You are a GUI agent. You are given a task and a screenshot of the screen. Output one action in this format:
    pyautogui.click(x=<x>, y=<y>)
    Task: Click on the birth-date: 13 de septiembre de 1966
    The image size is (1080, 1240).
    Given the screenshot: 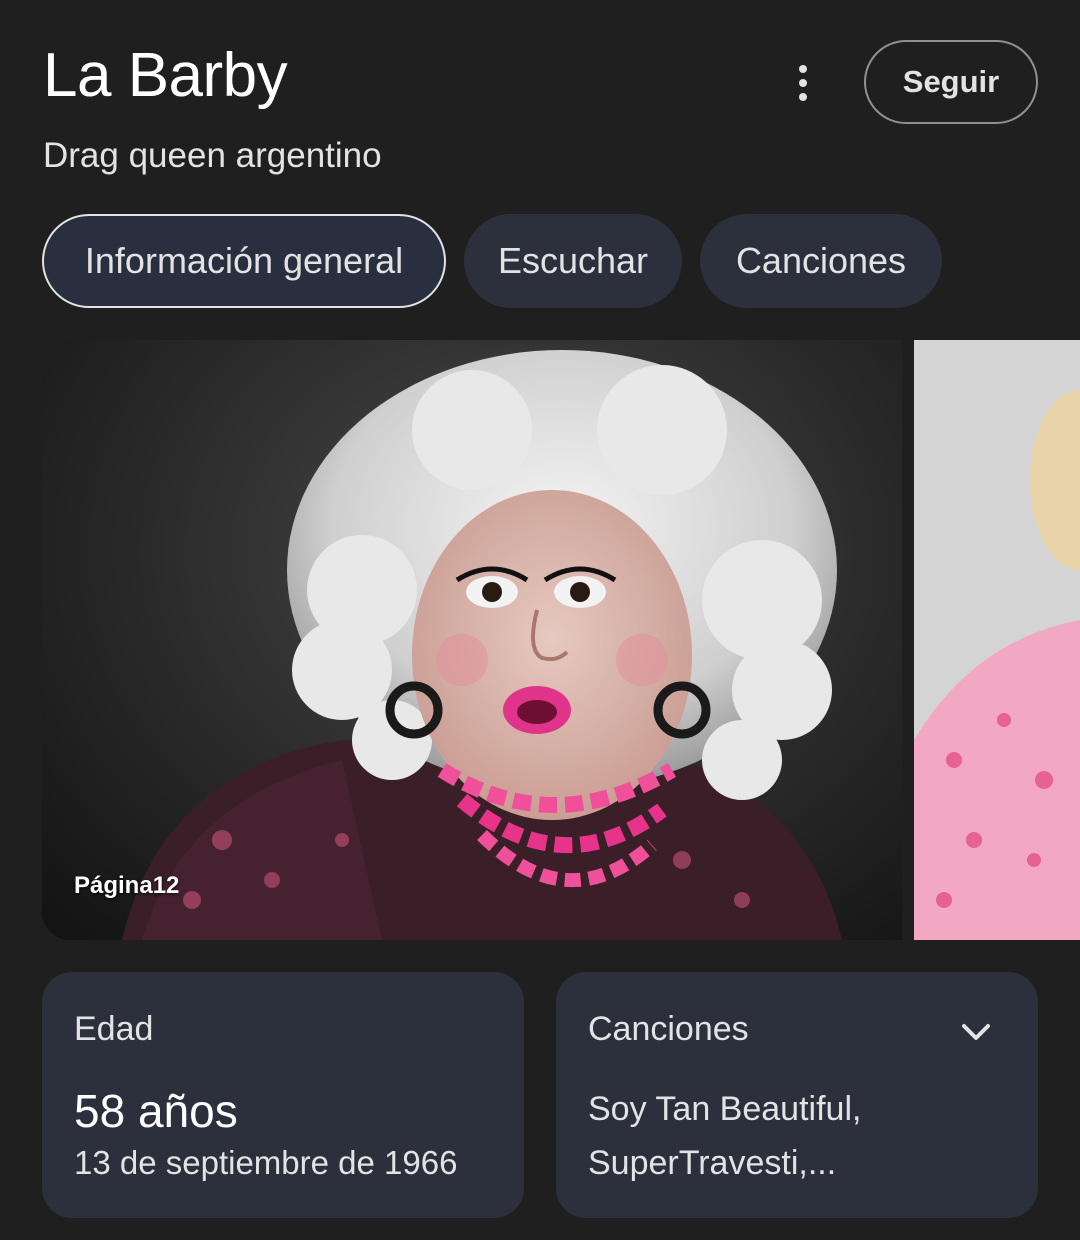 What is the action you would take?
    pyautogui.click(x=266, y=1162)
    